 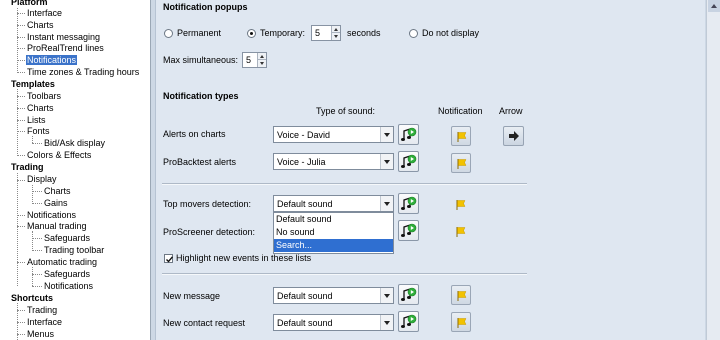 I want to click on tree-item-colors-effects: Colors & Effects, so click(x=59, y=155).